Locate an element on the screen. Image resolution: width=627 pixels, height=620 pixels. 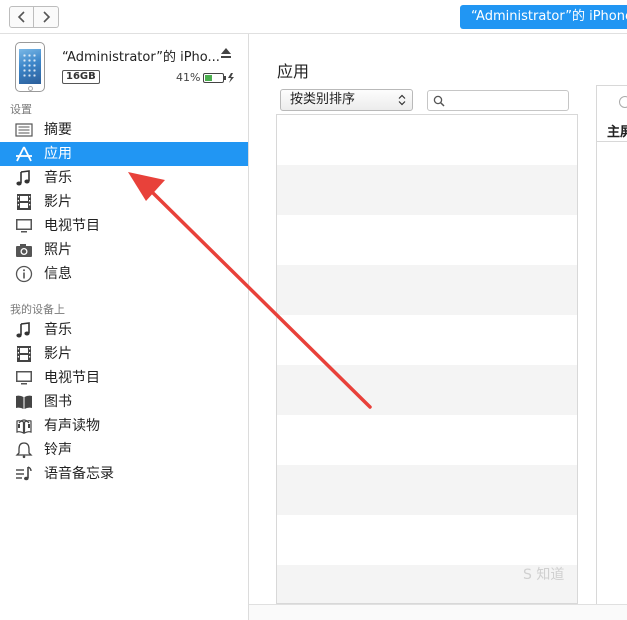
sidebar-item-photos: 照片 is located at coordinates (124, 250).